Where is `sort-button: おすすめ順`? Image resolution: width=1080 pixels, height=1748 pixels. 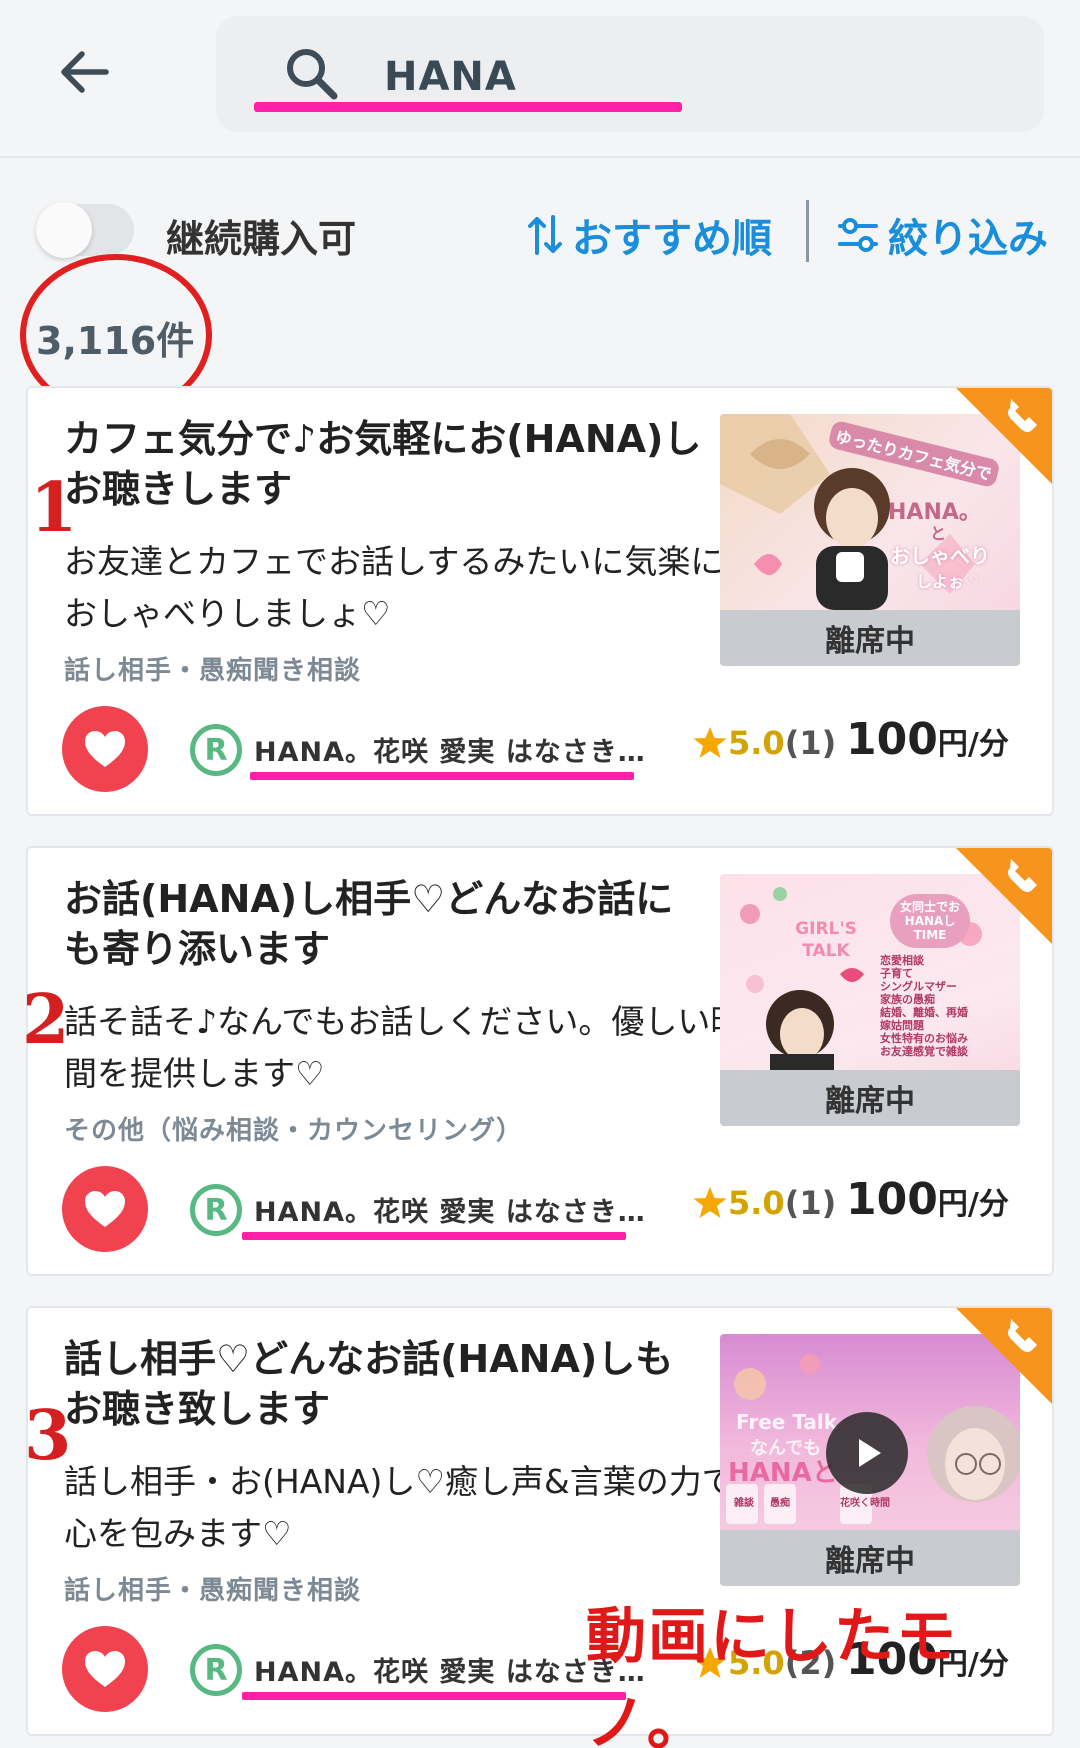 sort-button: おすすめ順 is located at coordinates (650, 235).